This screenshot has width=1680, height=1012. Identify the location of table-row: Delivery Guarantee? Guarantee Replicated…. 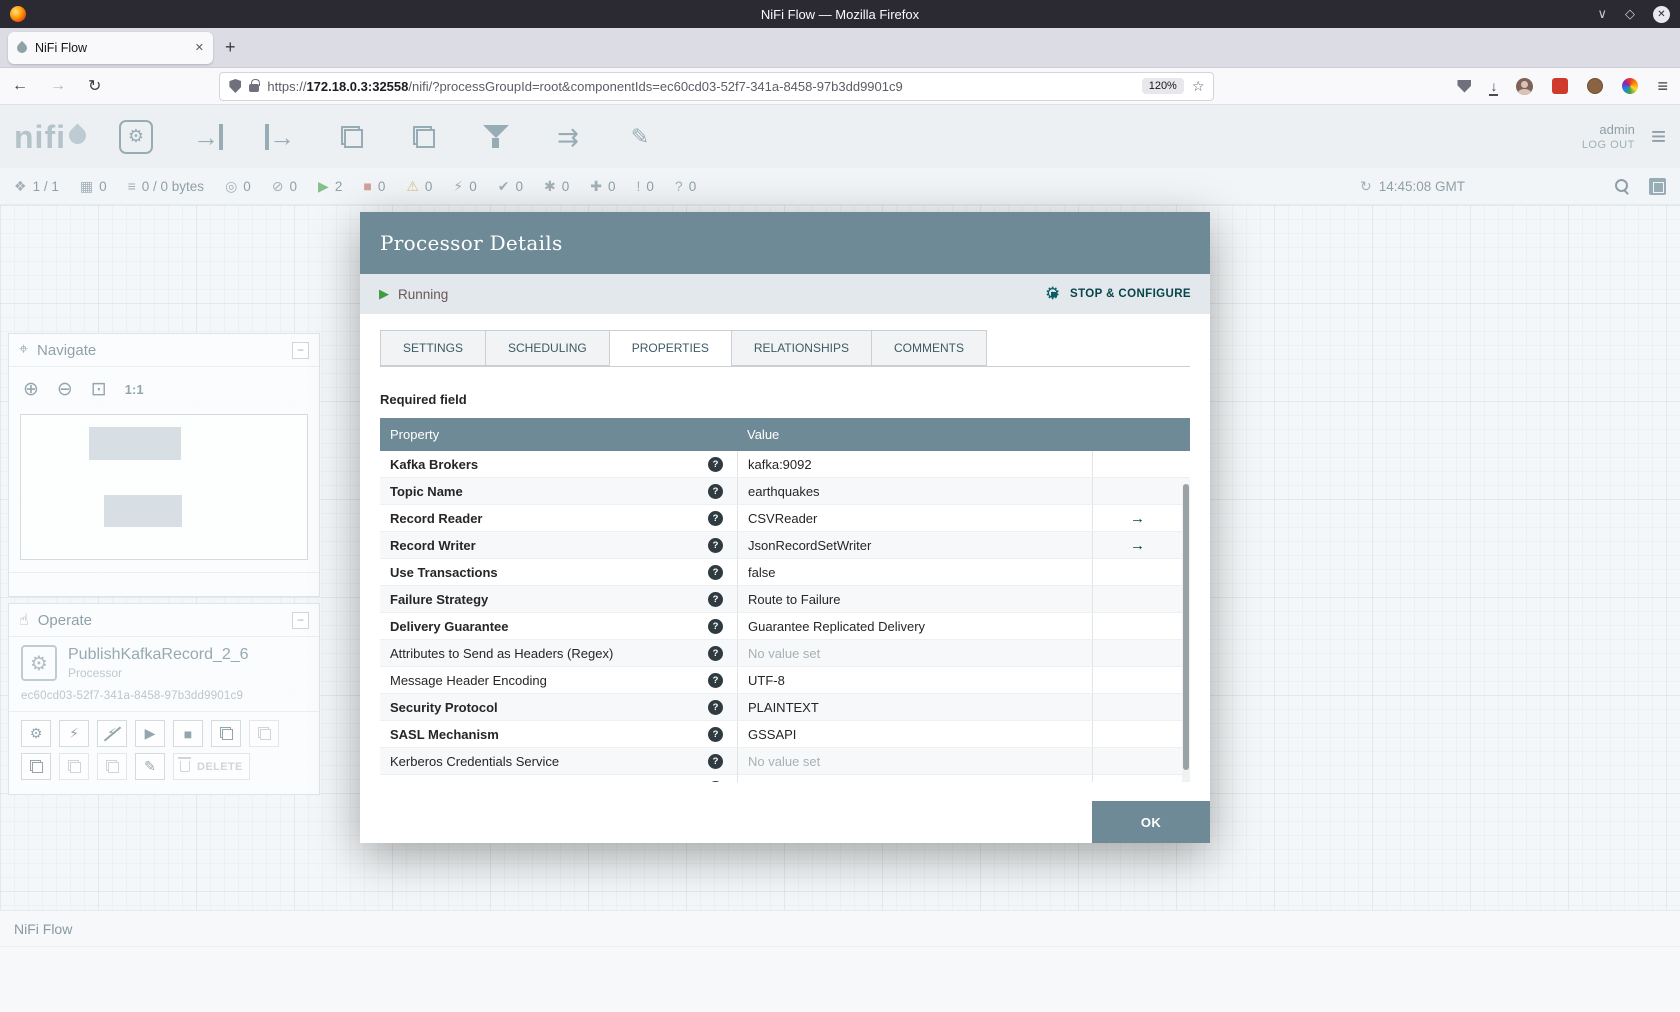
(785, 626).